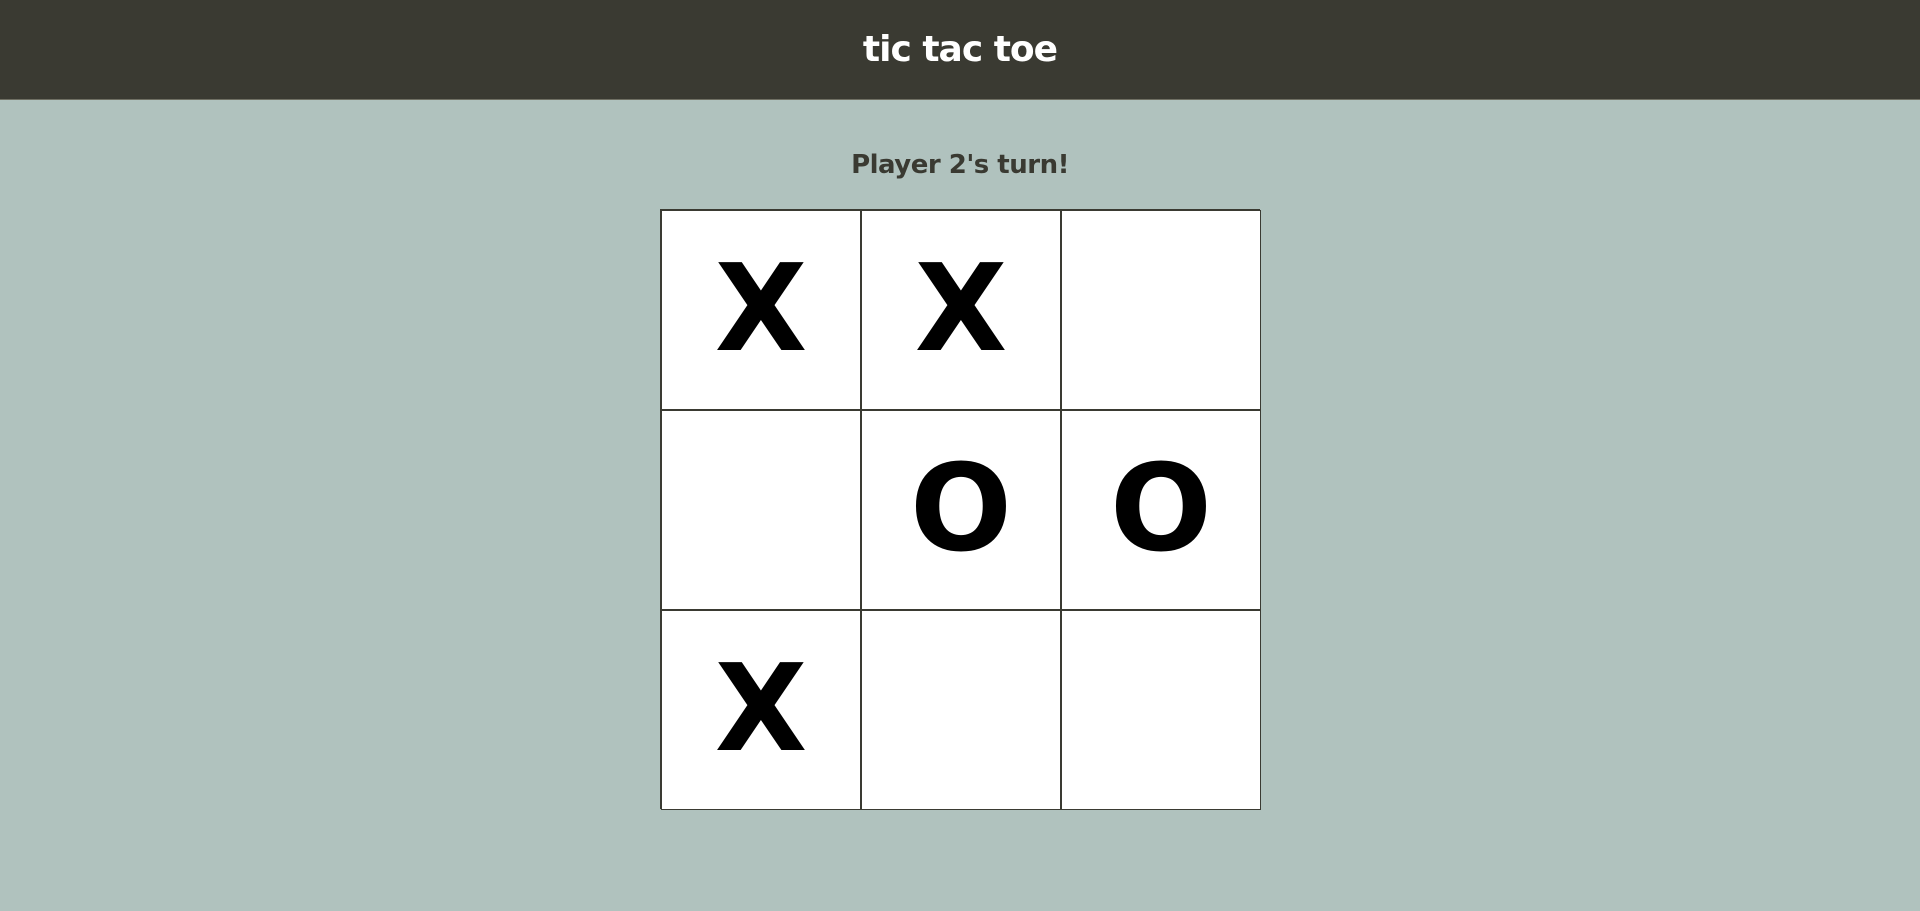 The height and width of the screenshot is (911, 1920). What do you see at coordinates (960, 165) in the screenshot?
I see `turn-status: Player 2's turn!` at bounding box center [960, 165].